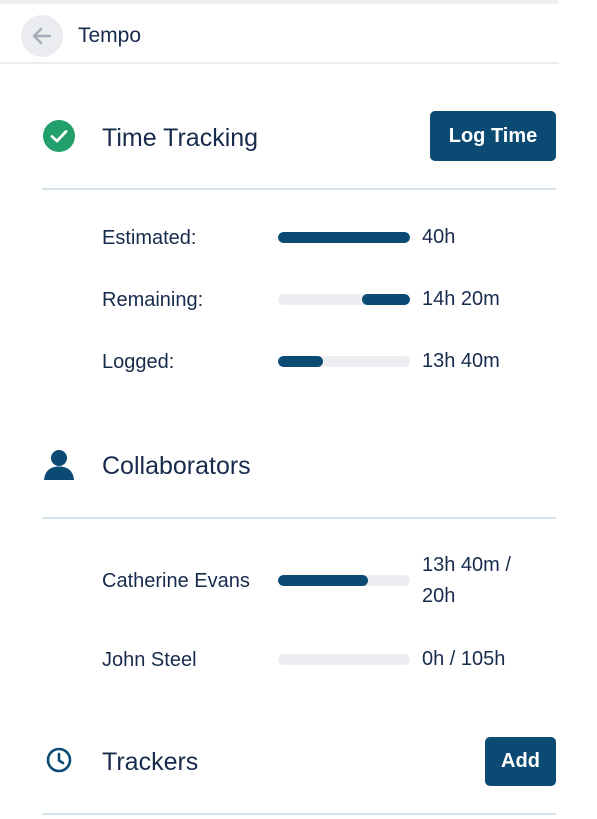 The width and height of the screenshot is (597, 819). I want to click on collaborator-value-line2: 20h, so click(439, 596).